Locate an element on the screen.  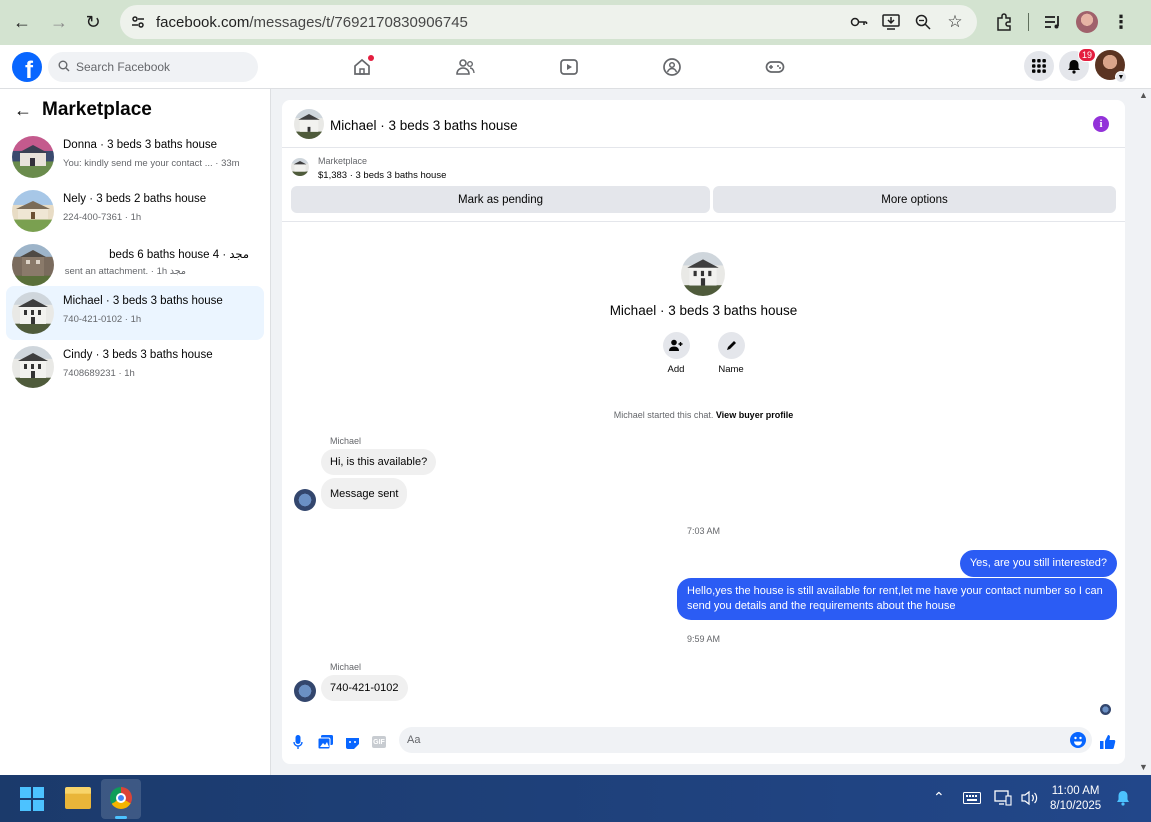
listing-category: Marketplace is located at coordinates (343, 161).